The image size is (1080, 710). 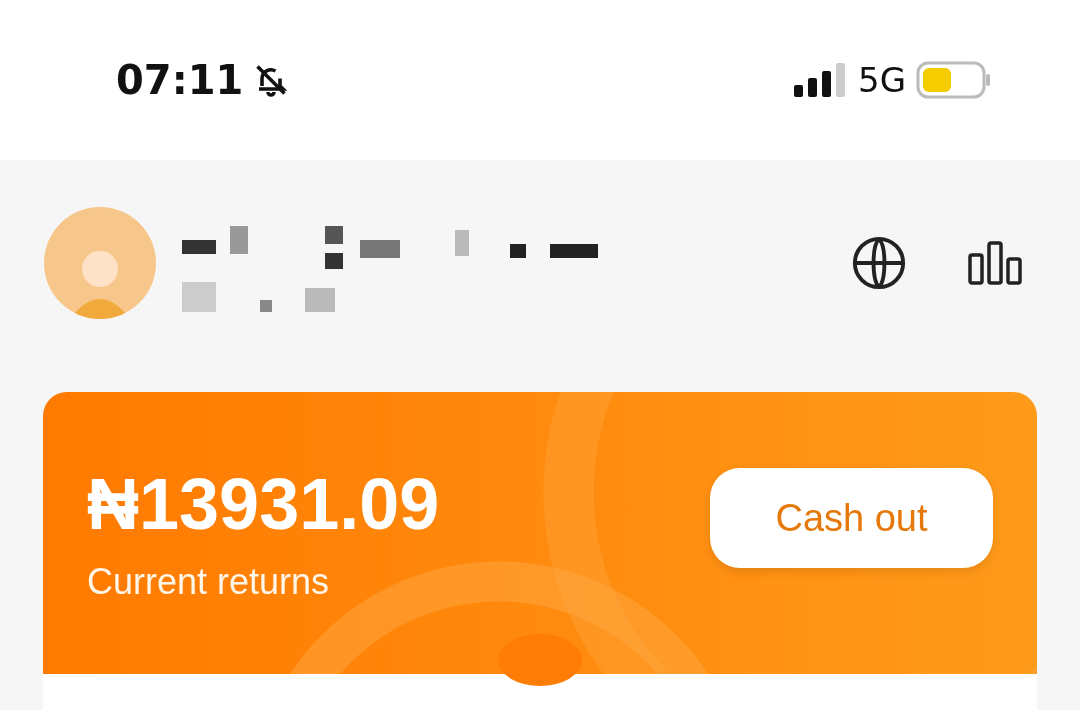 What do you see at coordinates (271, 80) in the screenshot?
I see `muted-bell-icon` at bounding box center [271, 80].